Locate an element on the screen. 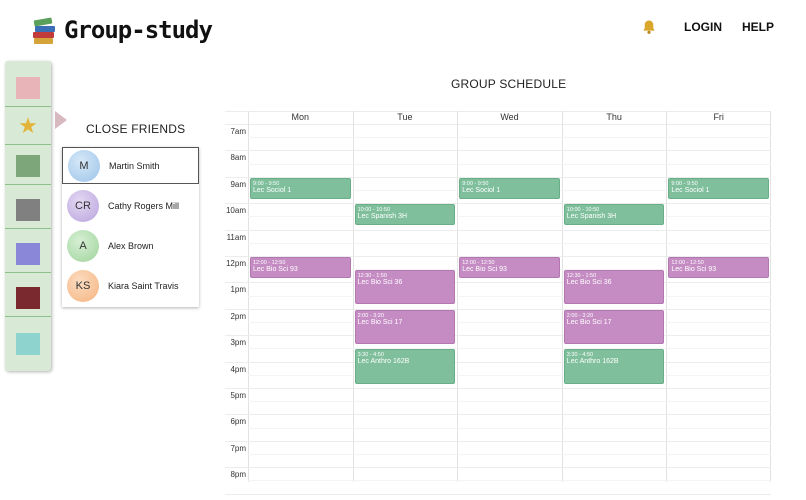  purple-swatch-icon is located at coordinates (28, 253).